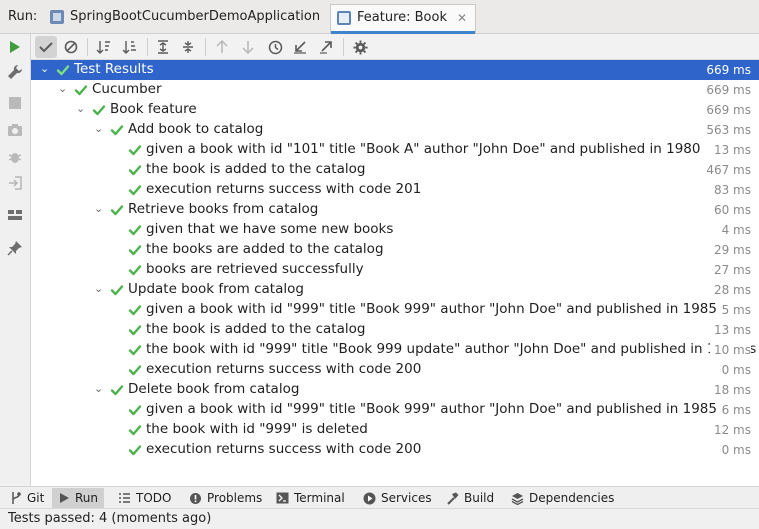 This screenshot has height=529, width=759. I want to click on tool-window-terminal: Terminal, so click(310, 498).